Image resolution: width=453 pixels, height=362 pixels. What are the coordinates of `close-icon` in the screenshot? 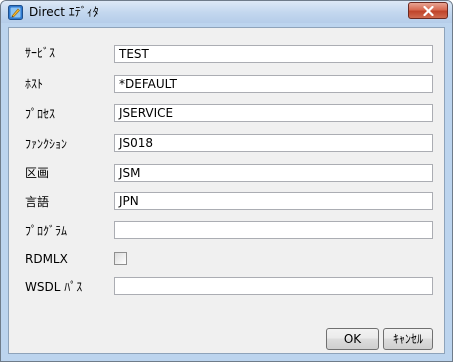 It's located at (428, 11).